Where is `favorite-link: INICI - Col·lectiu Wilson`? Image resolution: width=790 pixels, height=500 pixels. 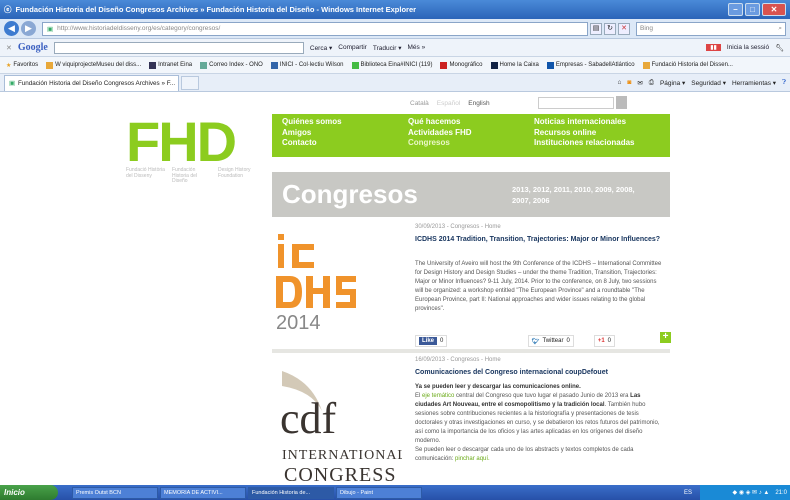 favorite-link: INICI - Col·lectiu Wilson is located at coordinates (307, 65).